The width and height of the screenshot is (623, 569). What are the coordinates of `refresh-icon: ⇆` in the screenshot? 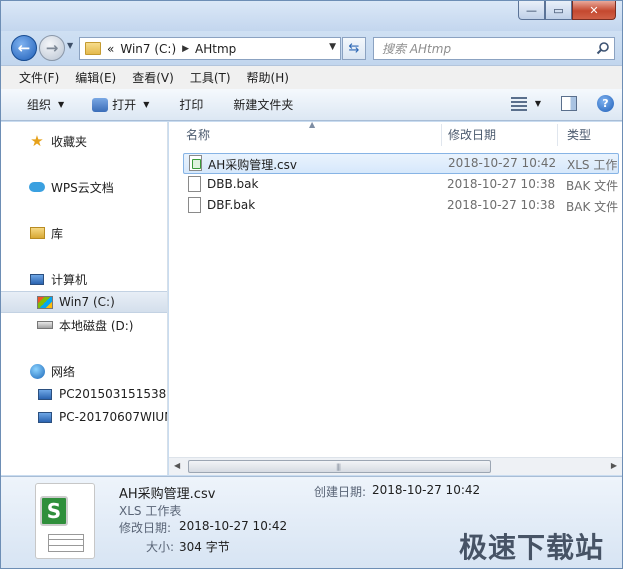 It's located at (354, 48).